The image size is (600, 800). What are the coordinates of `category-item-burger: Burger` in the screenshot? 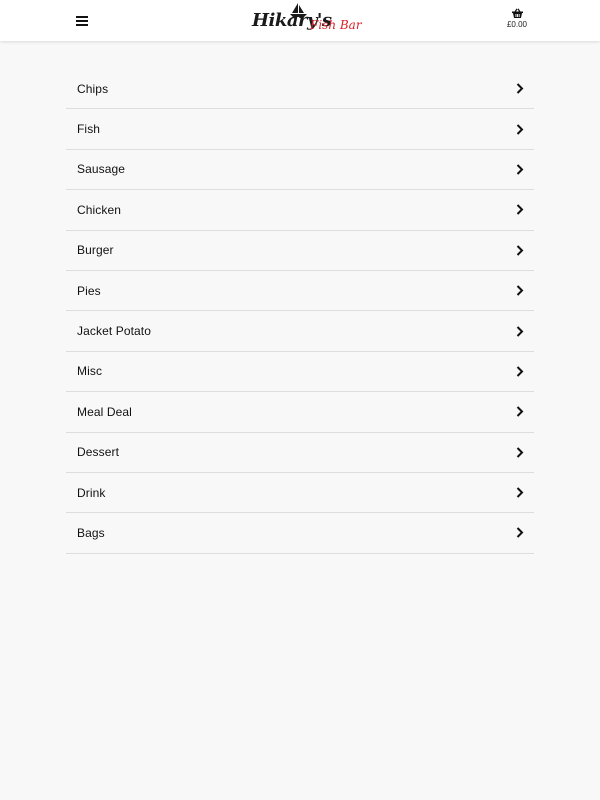 It's located at (300, 251).